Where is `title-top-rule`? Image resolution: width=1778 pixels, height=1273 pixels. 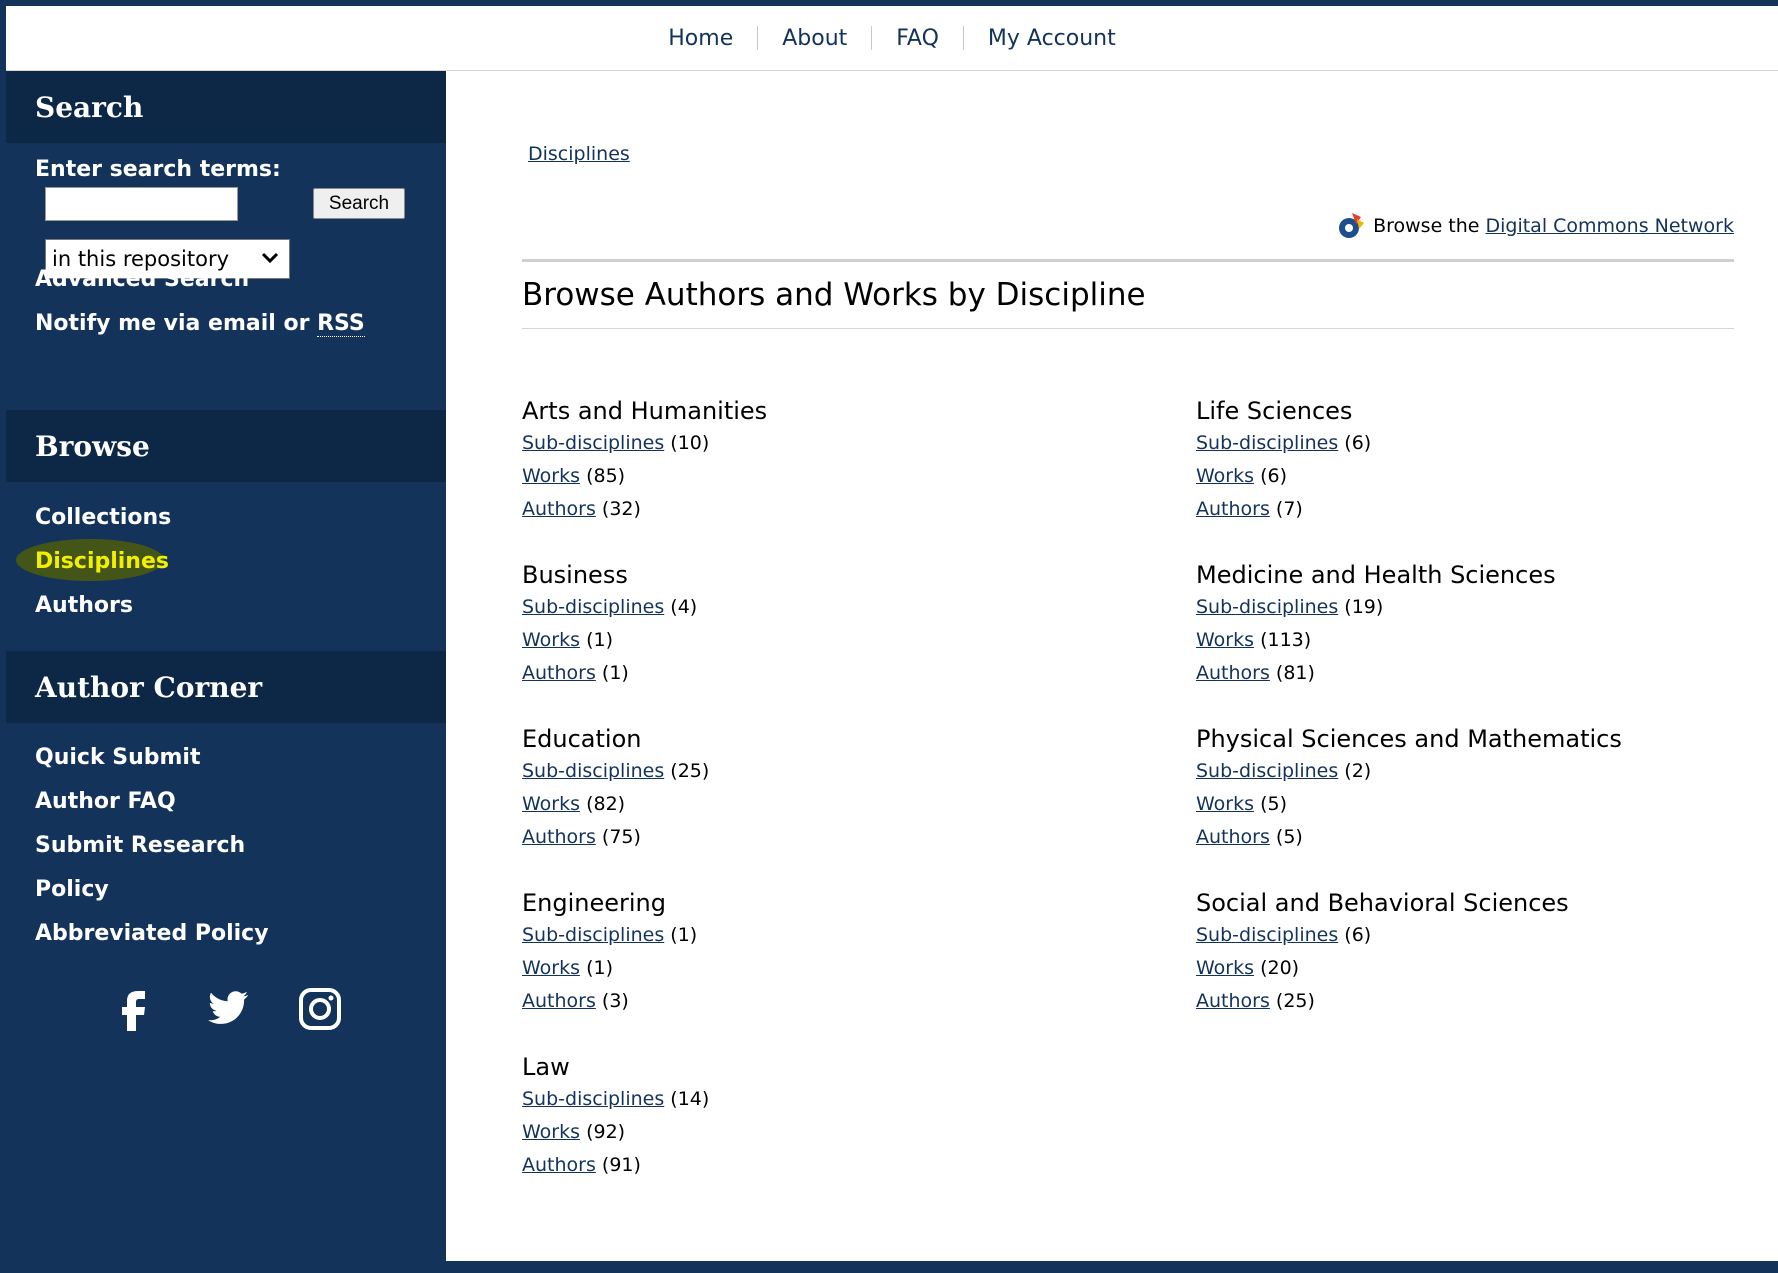 title-top-rule is located at coordinates (1128, 260).